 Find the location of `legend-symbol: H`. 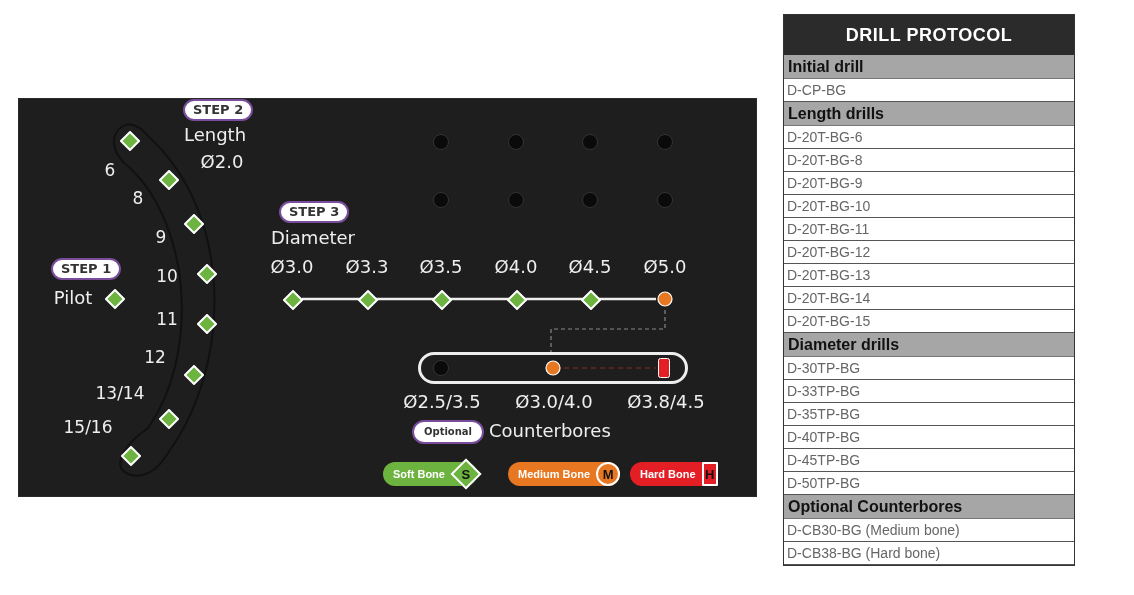

legend-symbol: H is located at coordinates (709, 474).